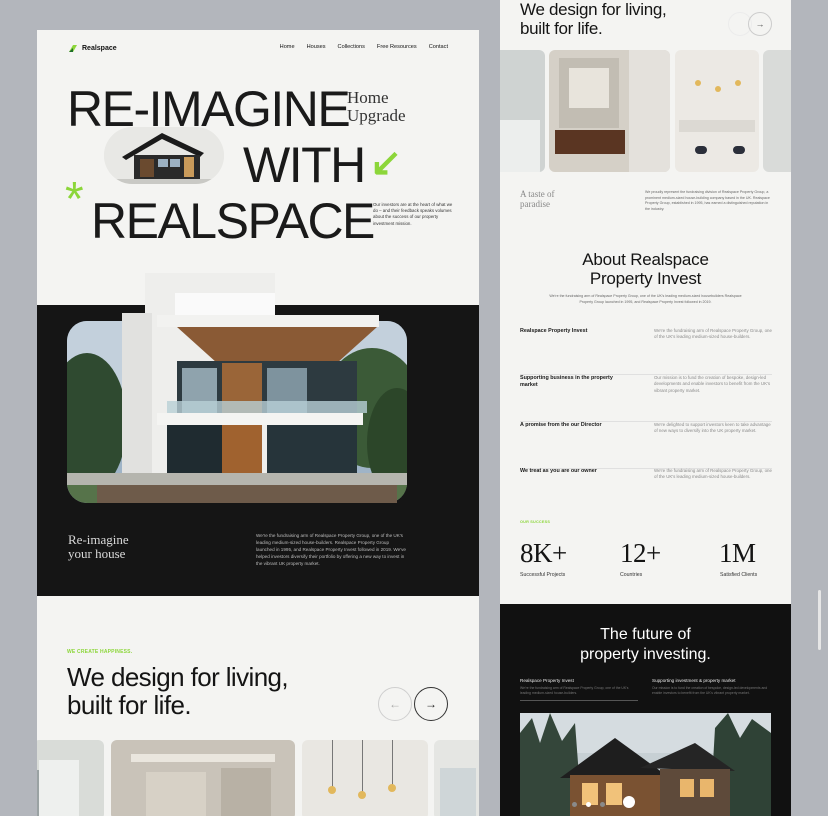 This screenshot has height=816, width=828. Describe the element at coordinates (97, 553) in the screenshot. I see `band-heading-line-2: your house` at that location.